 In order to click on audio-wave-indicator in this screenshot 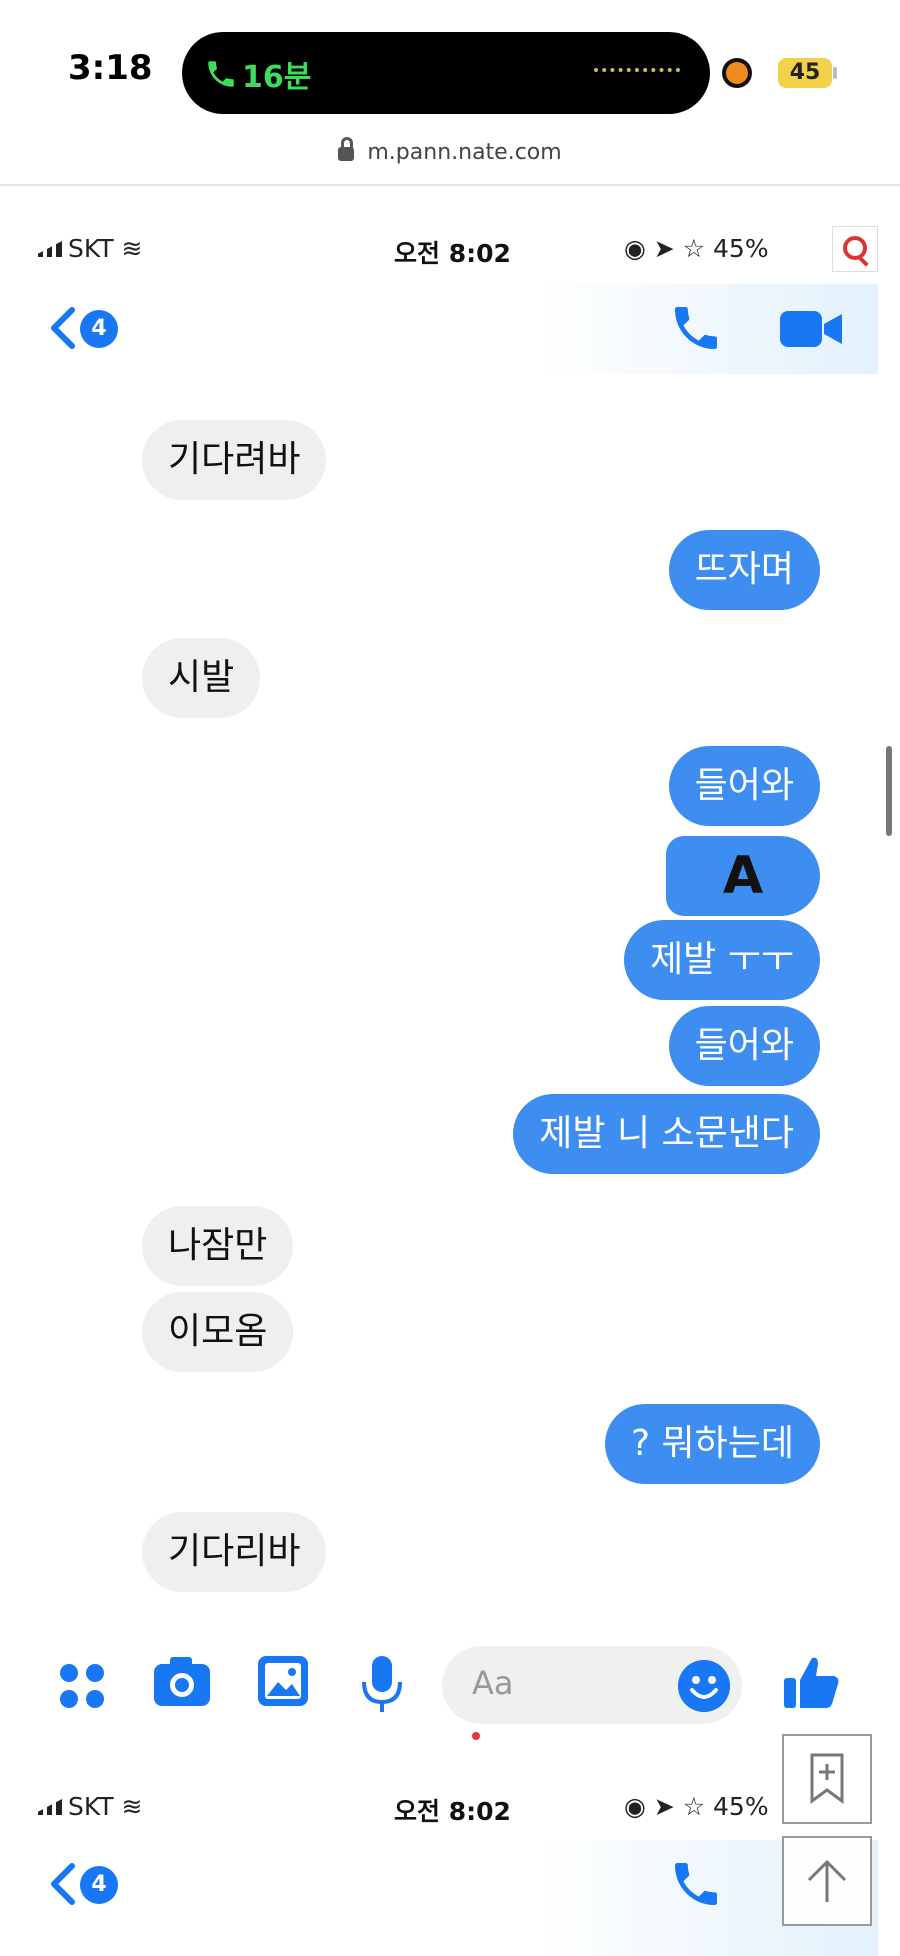, I will do `click(637, 73)`.